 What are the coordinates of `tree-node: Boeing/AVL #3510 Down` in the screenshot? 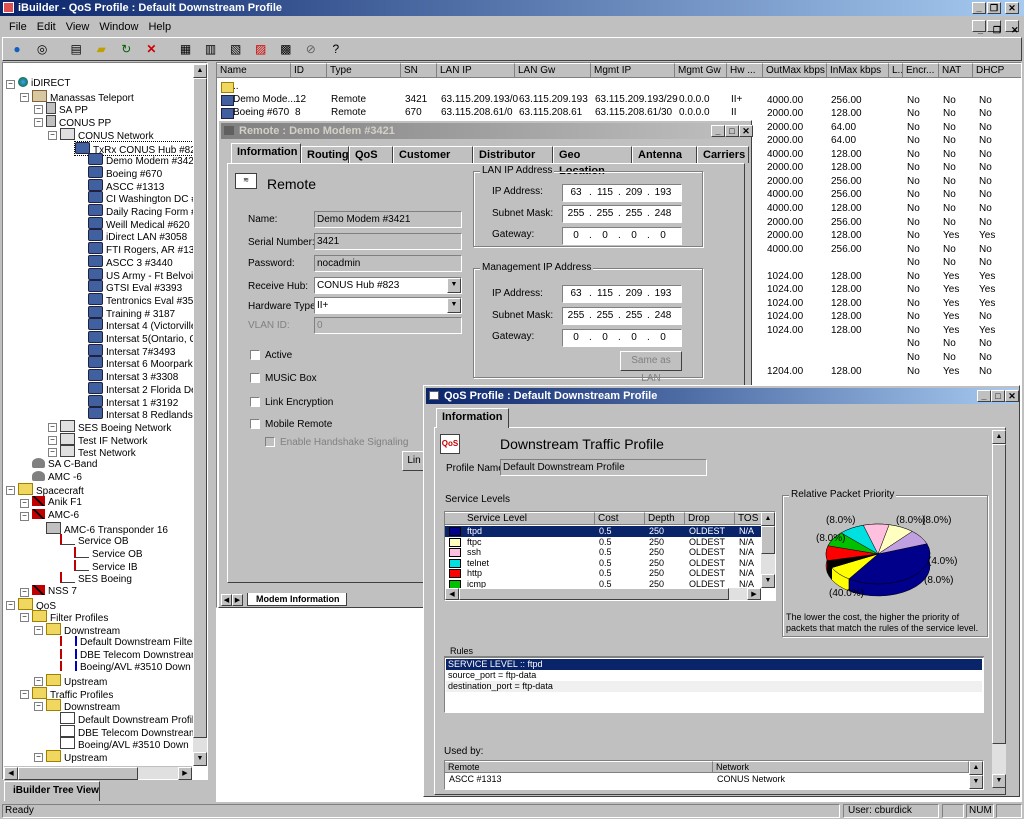 It's located at (124, 744).